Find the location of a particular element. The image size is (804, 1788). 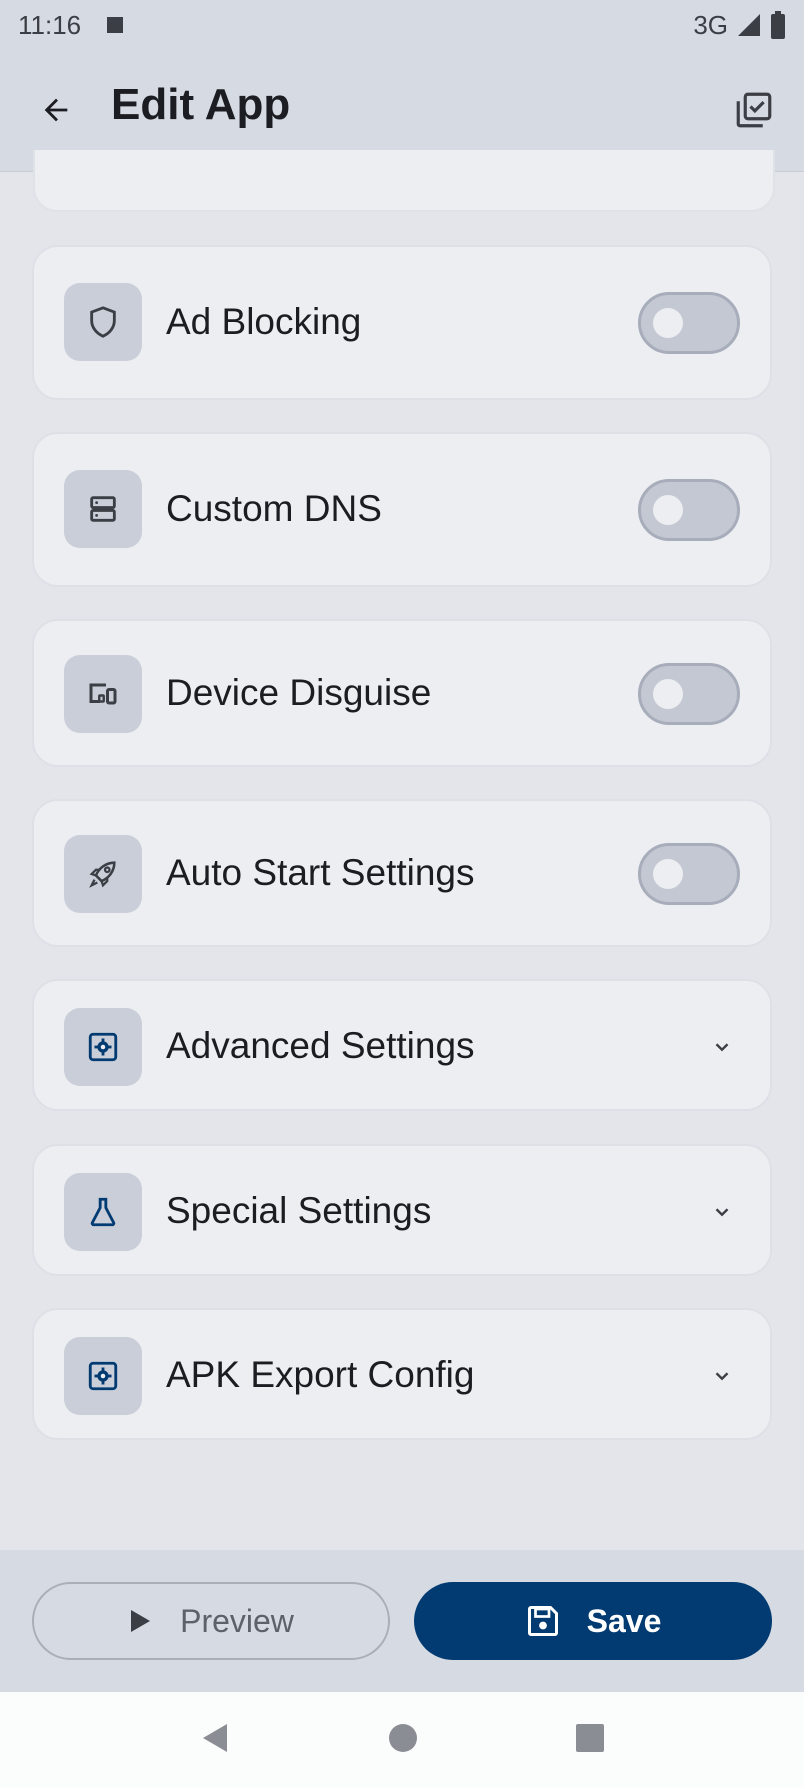

rocket-icon is located at coordinates (102, 874).